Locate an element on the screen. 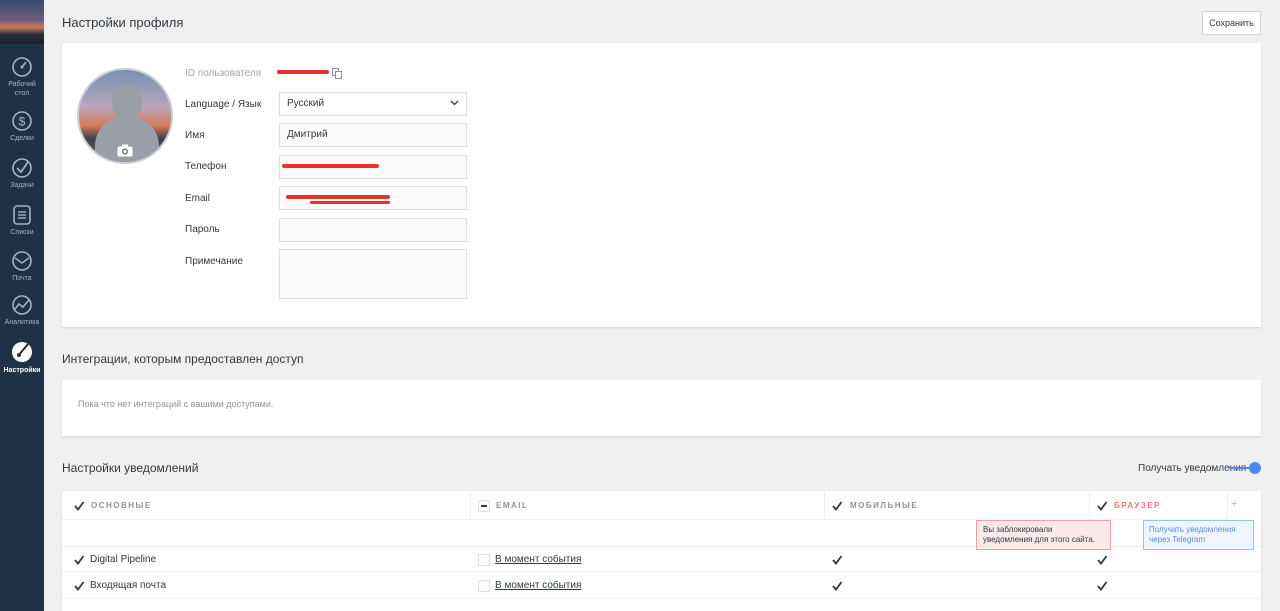  password-label: Пароль is located at coordinates (202, 229).